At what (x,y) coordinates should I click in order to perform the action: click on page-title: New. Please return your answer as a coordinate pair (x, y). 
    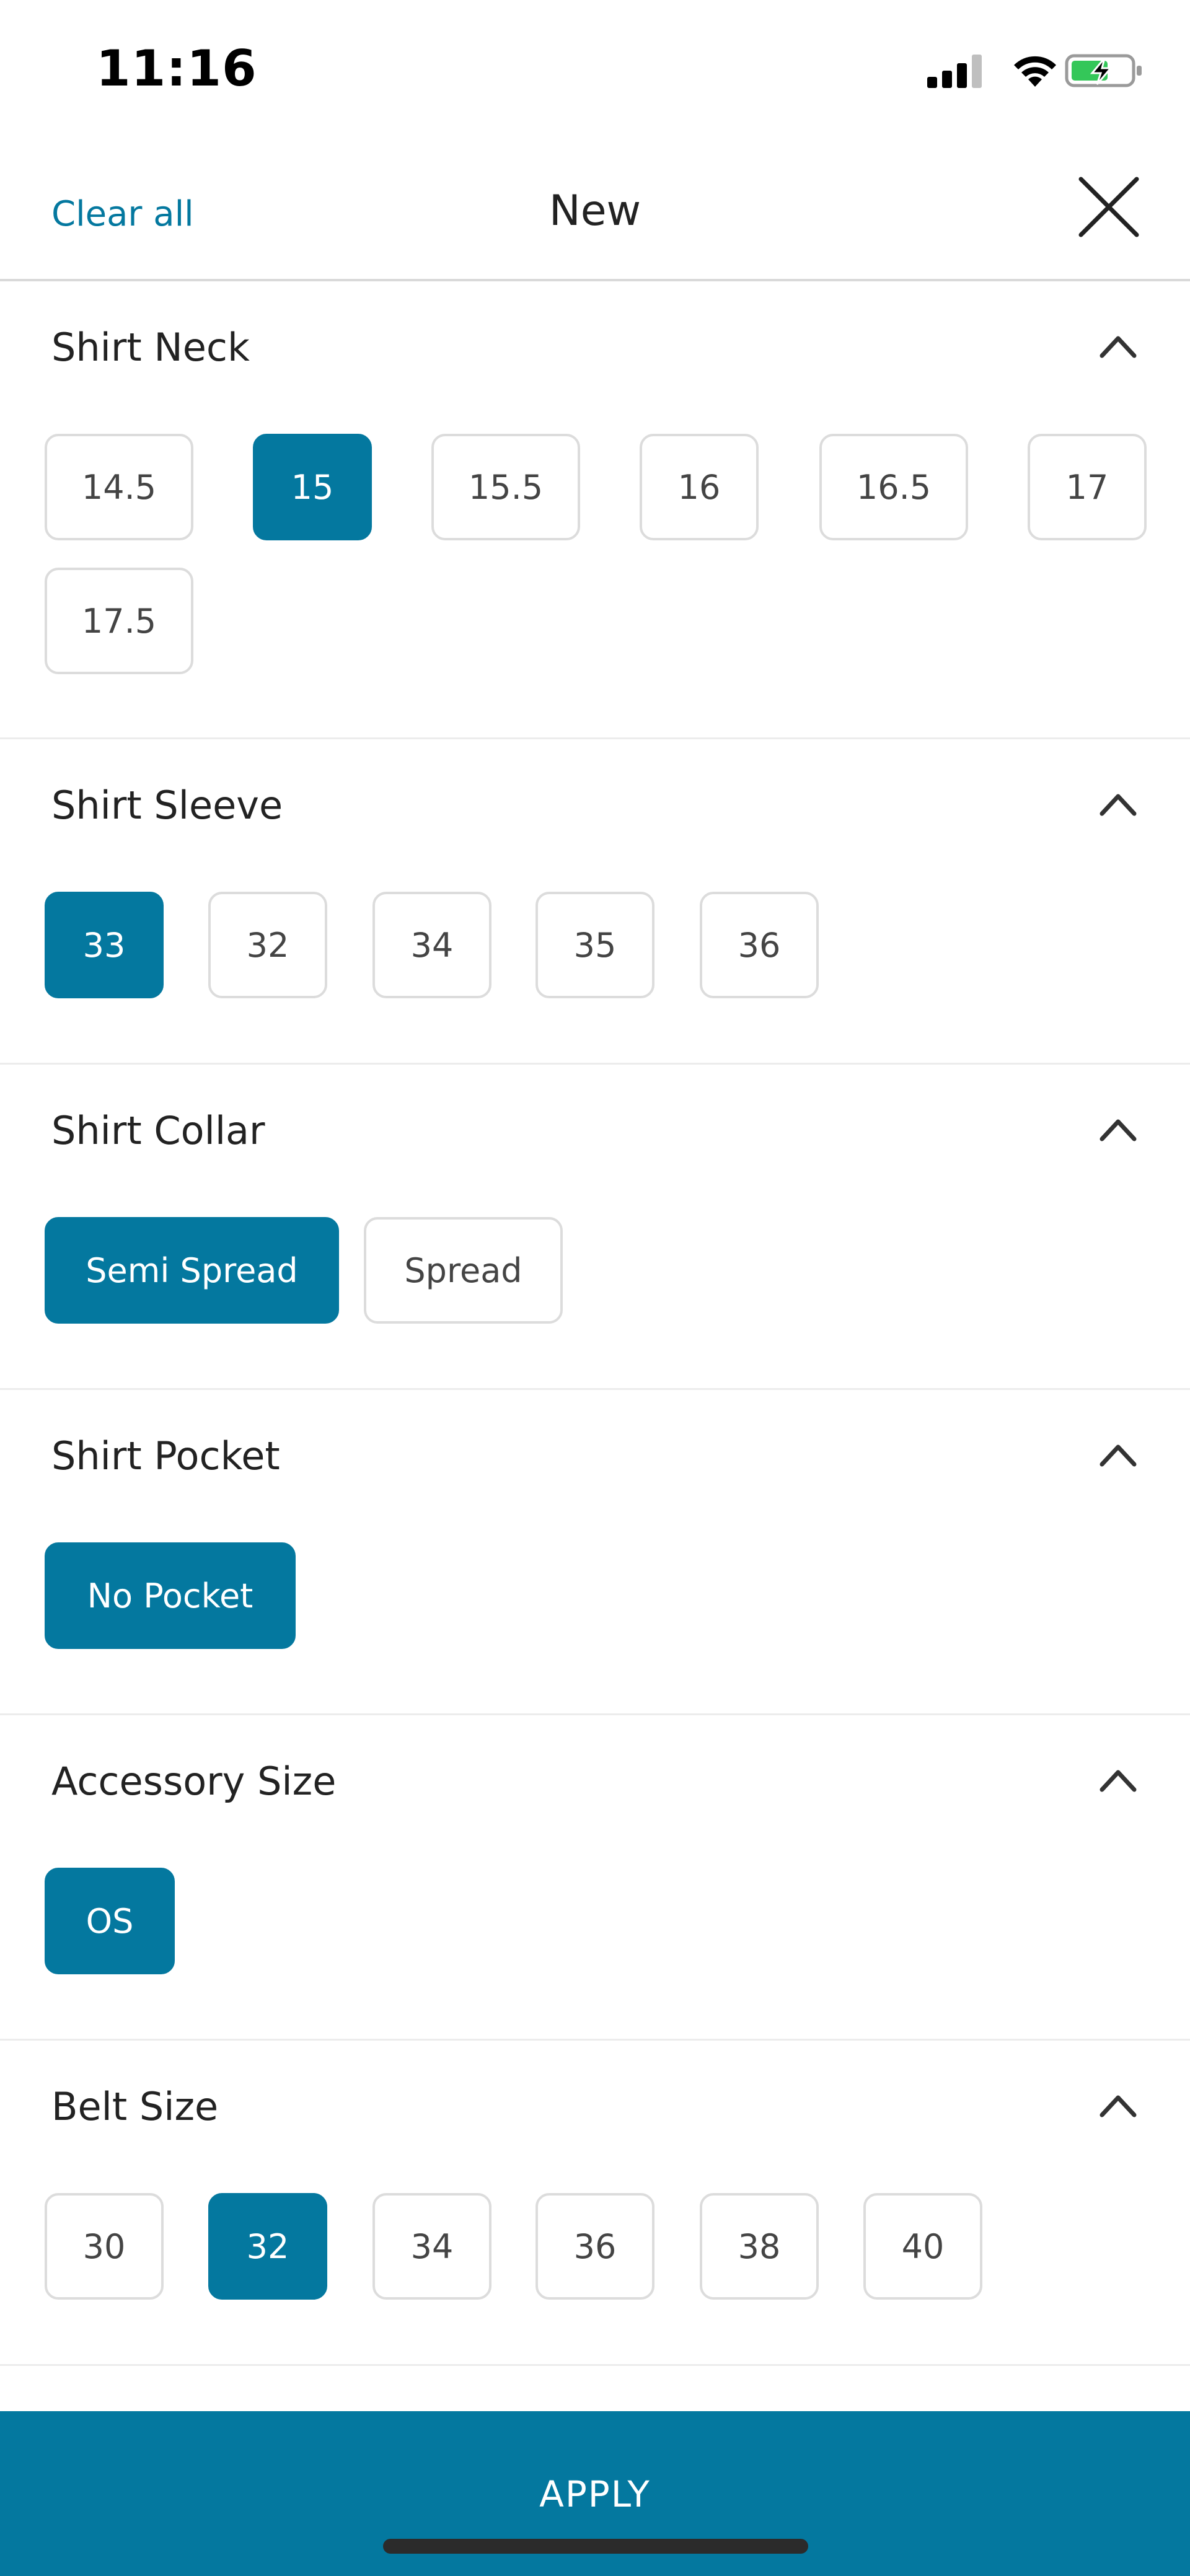
    Looking at the image, I should click on (595, 211).